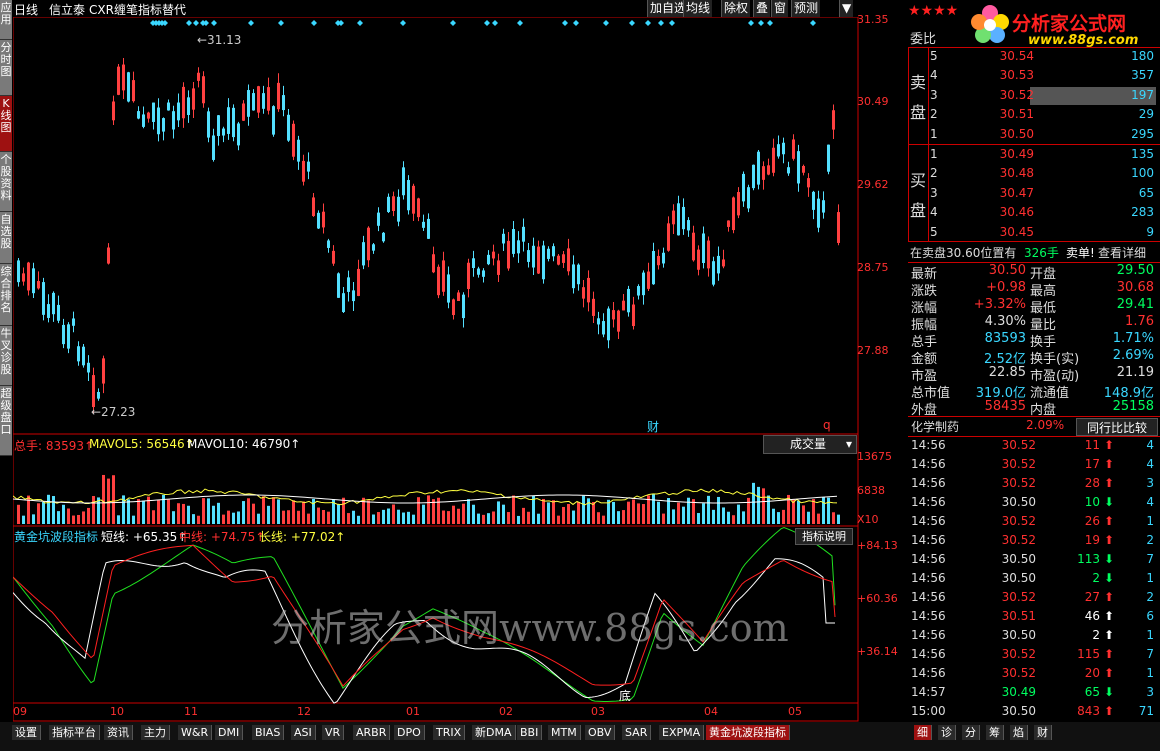  What do you see at coordinates (947, 732) in the screenshot?
I see `panel-tab-1: 诊` at bounding box center [947, 732].